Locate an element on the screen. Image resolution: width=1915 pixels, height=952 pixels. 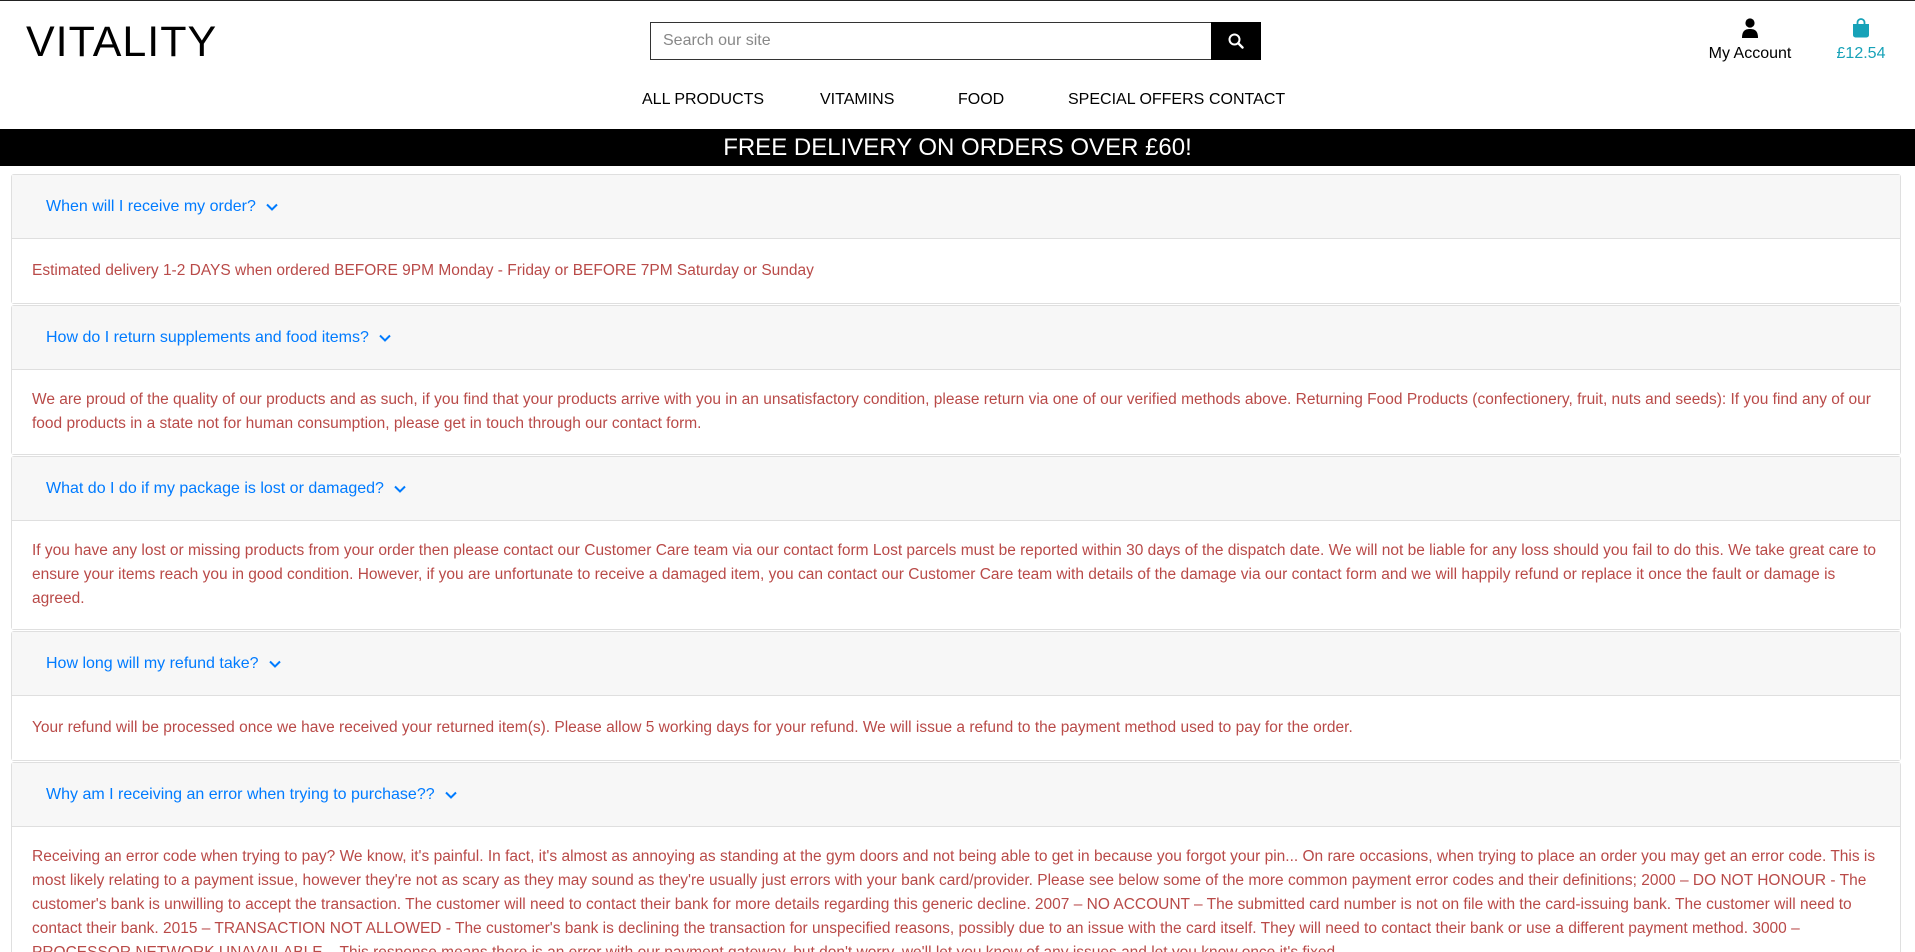
user-icon is located at coordinates (1750, 28).